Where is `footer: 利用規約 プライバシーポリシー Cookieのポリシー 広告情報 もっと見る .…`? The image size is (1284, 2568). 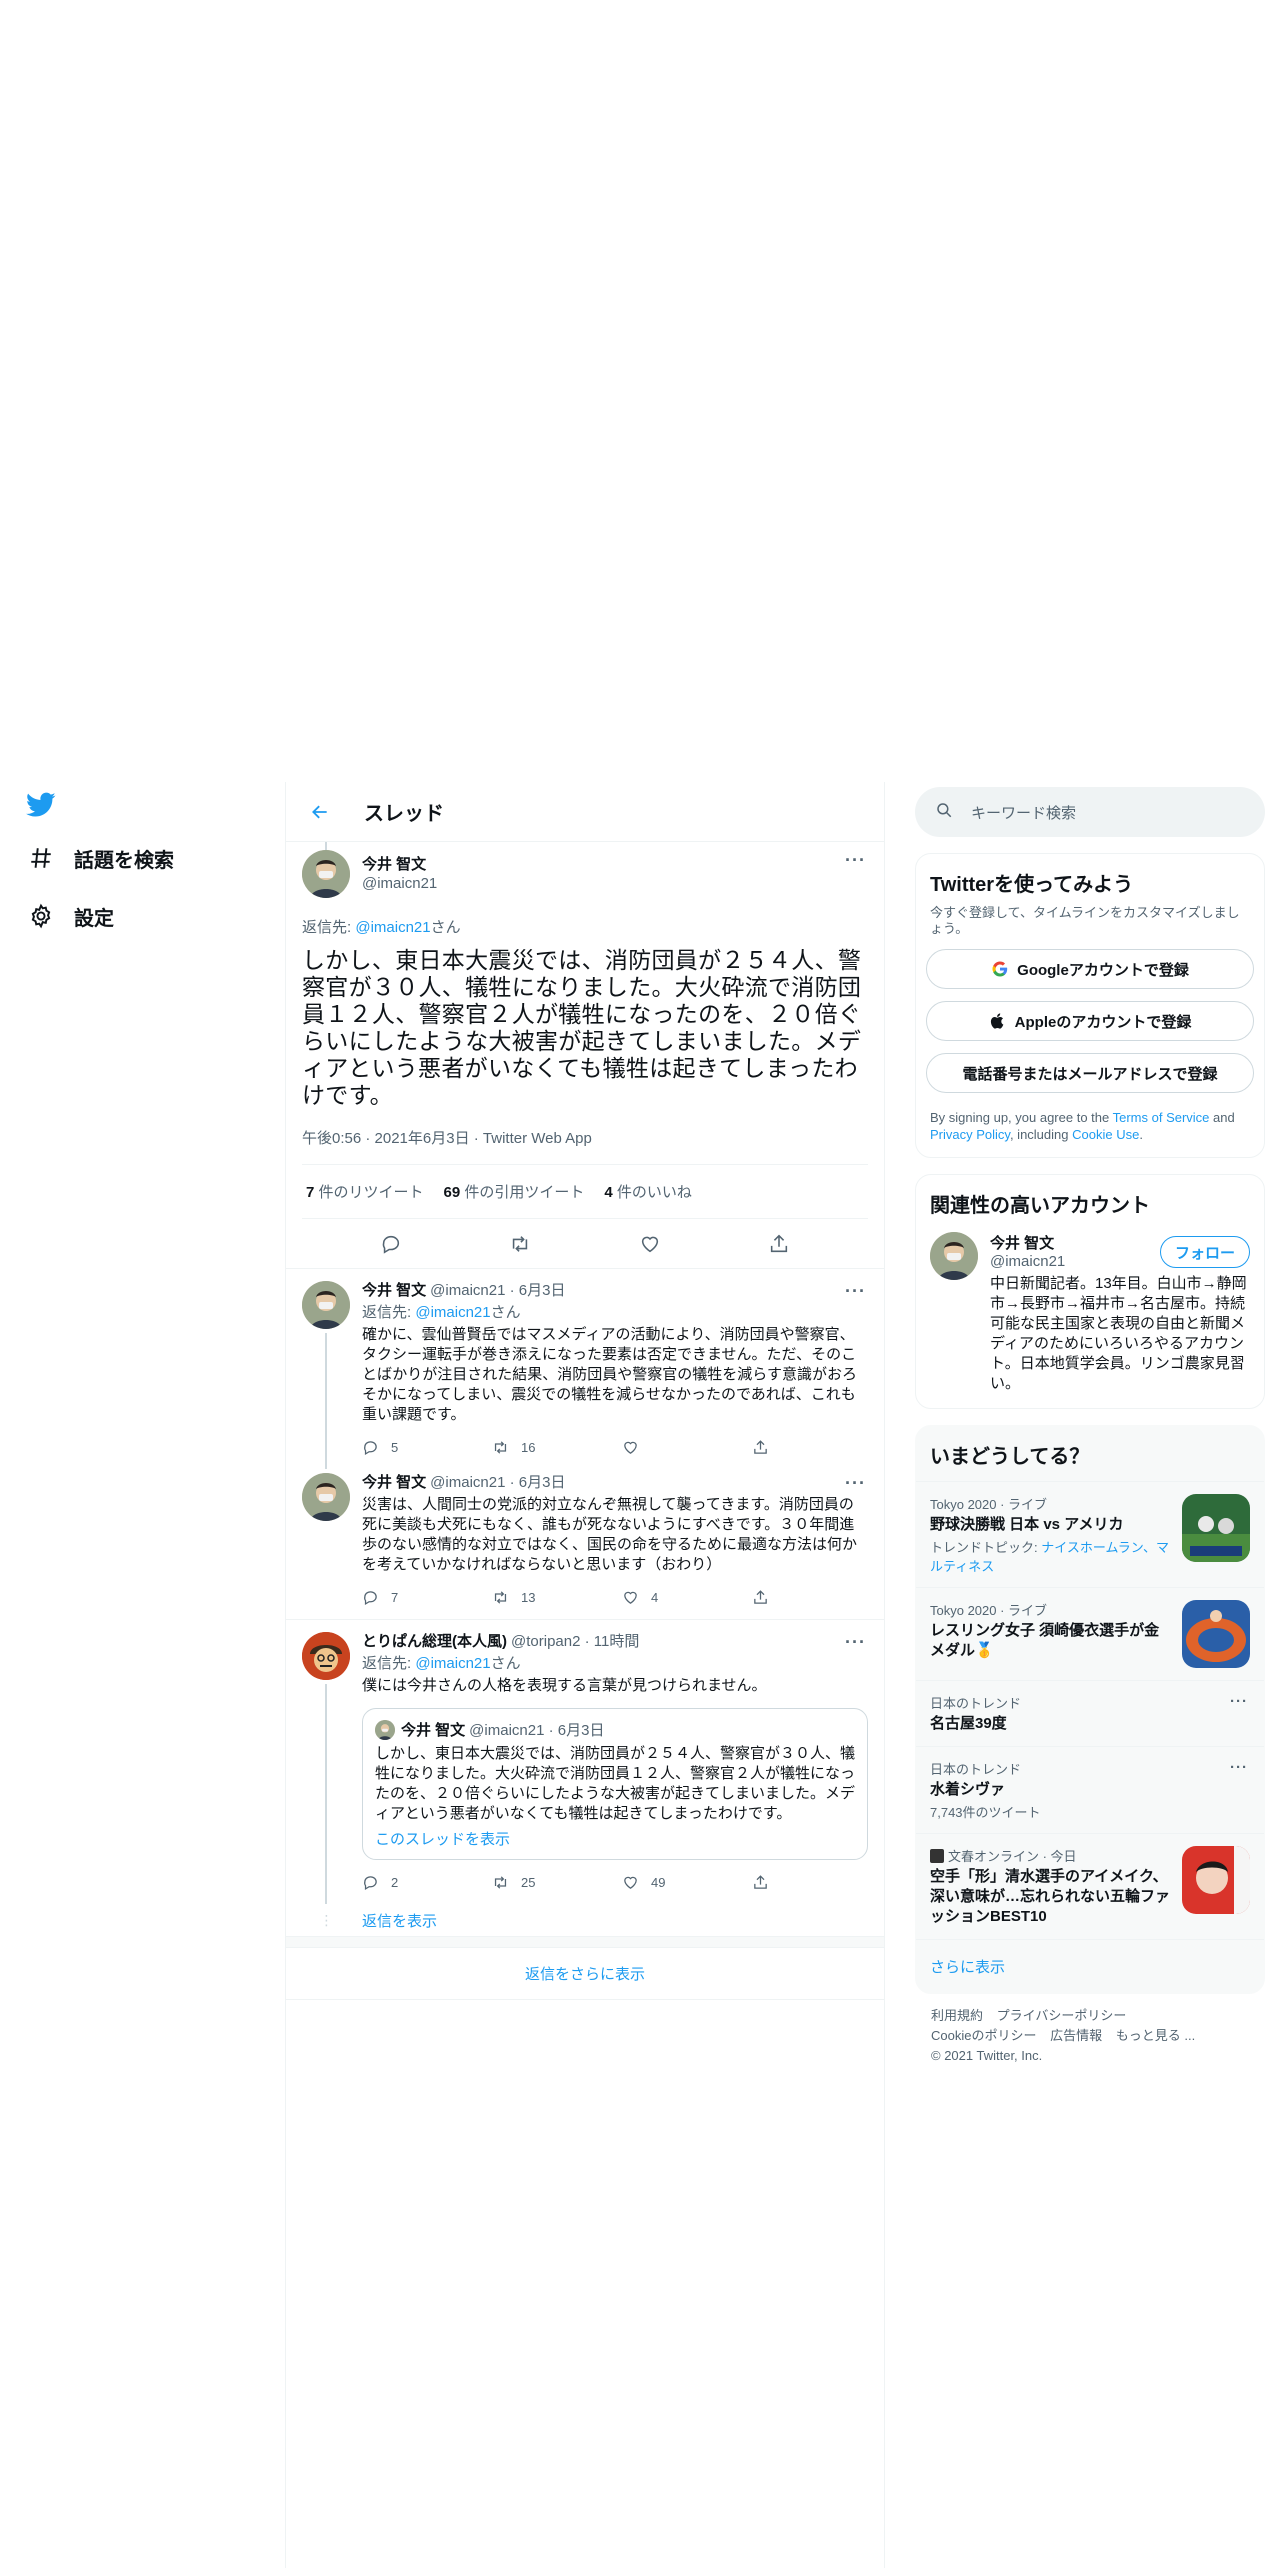 footer: 利用規約 プライバシーポリシー Cookieのポリシー 広告情報 もっと見る .… is located at coordinates (1090, 2036).